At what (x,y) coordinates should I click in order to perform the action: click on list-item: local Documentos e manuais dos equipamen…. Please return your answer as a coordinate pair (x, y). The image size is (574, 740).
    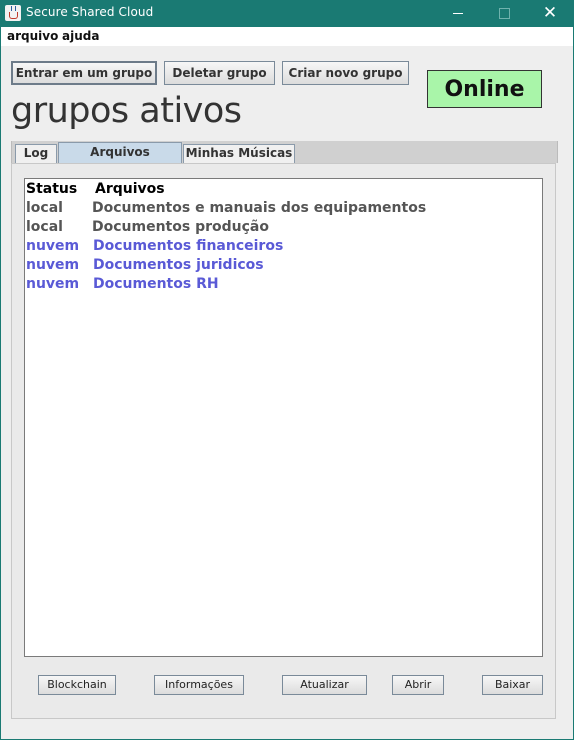
    Looking at the image, I should click on (283, 209).